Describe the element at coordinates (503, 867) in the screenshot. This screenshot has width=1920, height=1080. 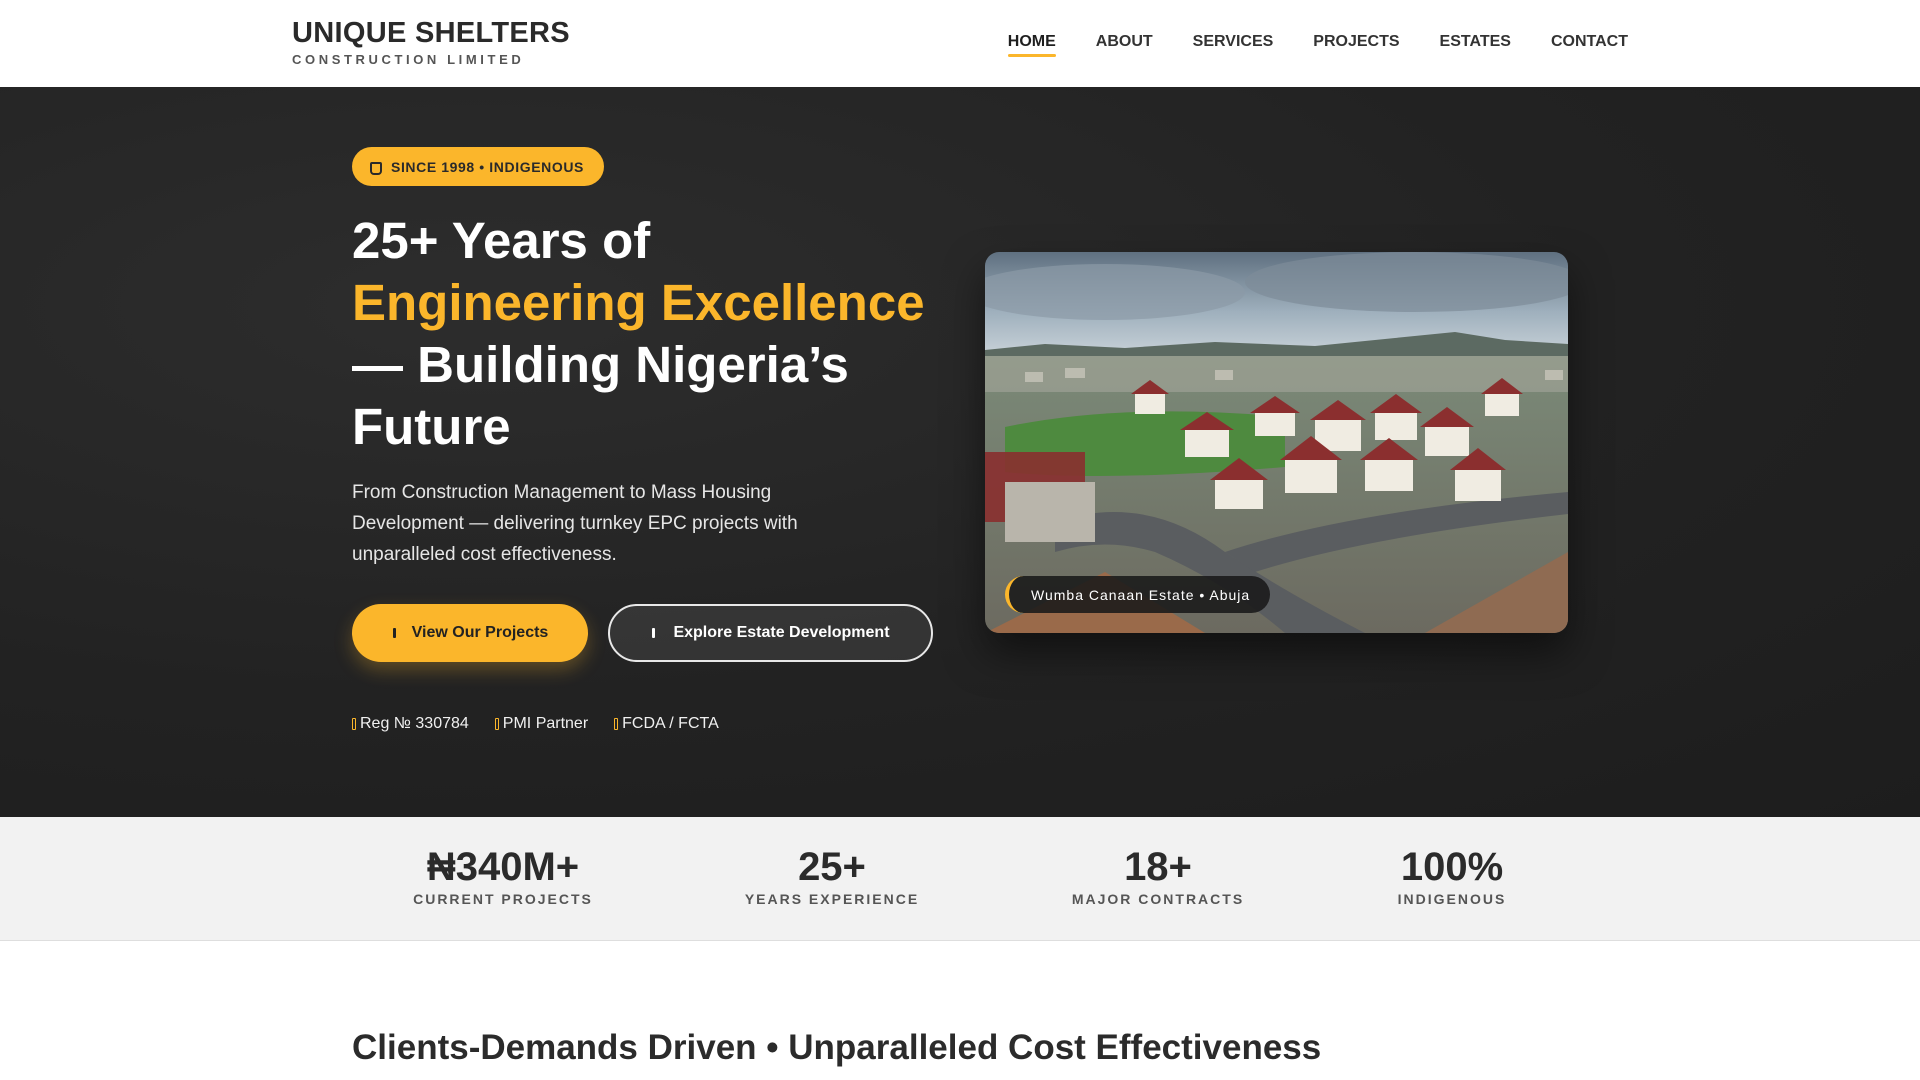
I see `stat-value: ₦340M+` at that location.